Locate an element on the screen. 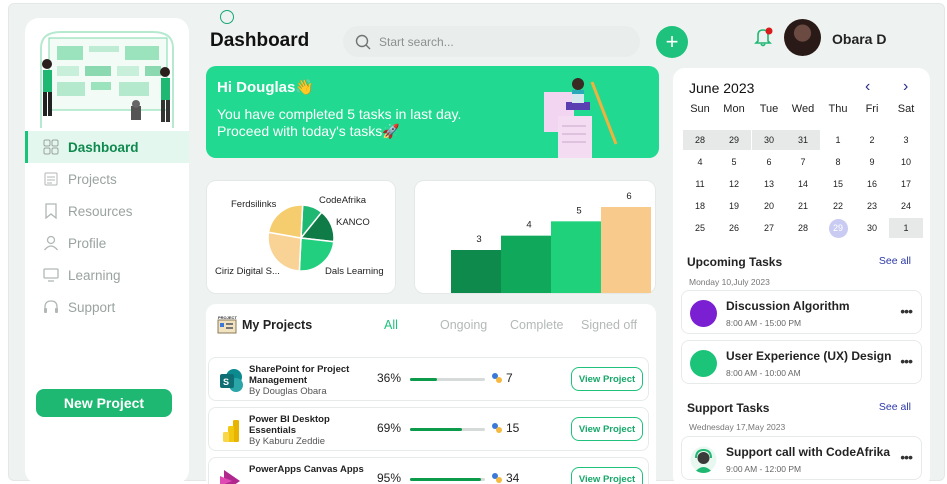  calendar-day-label: 4 is located at coordinates (700, 162).